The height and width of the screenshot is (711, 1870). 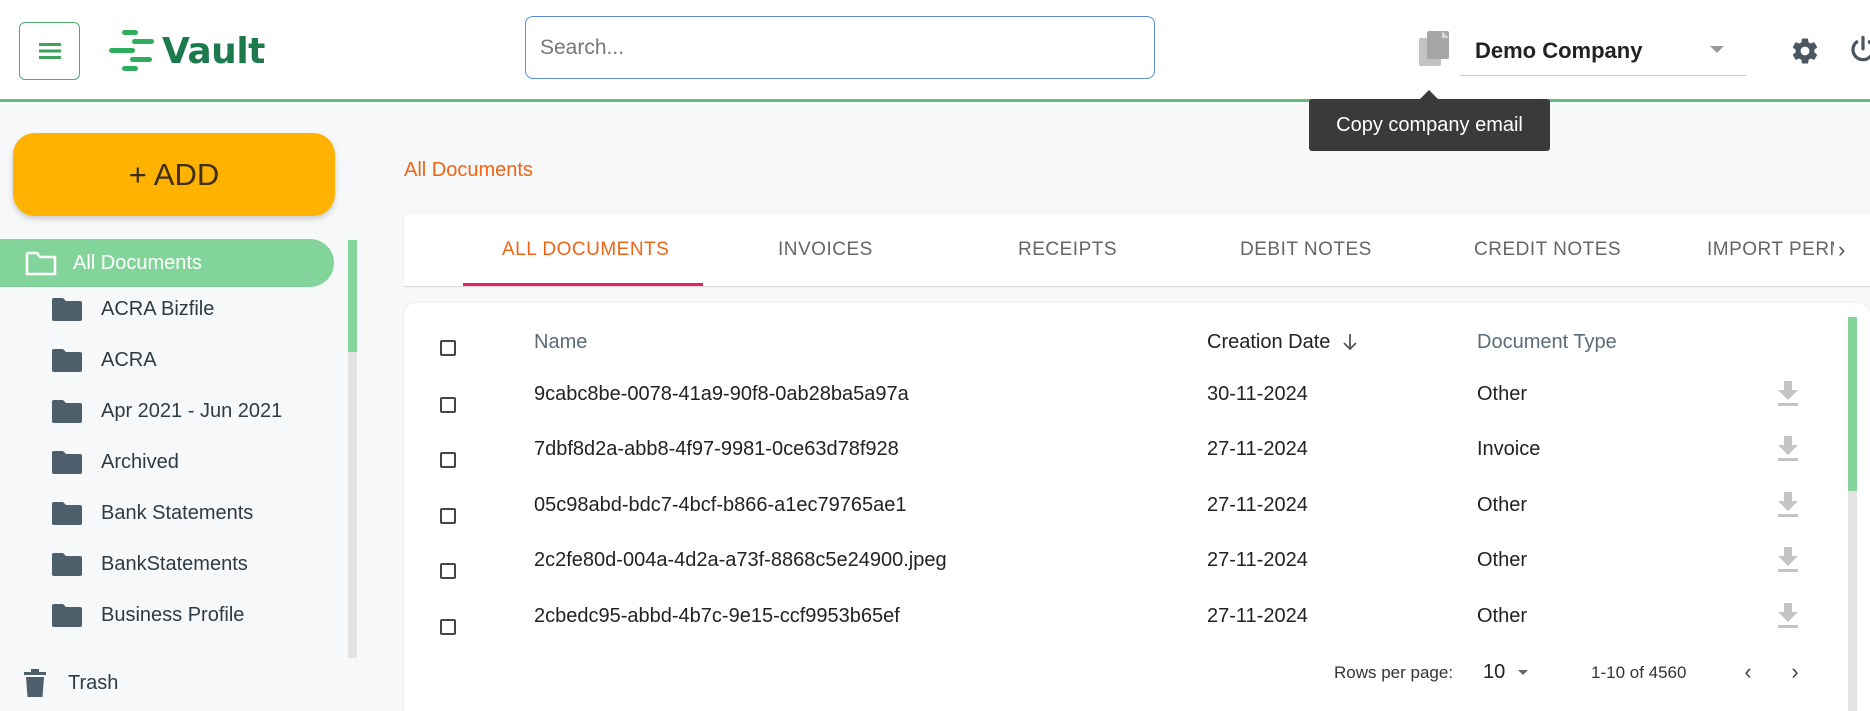 I want to click on sidebar-item-label: Bank Statements, so click(x=177, y=512).